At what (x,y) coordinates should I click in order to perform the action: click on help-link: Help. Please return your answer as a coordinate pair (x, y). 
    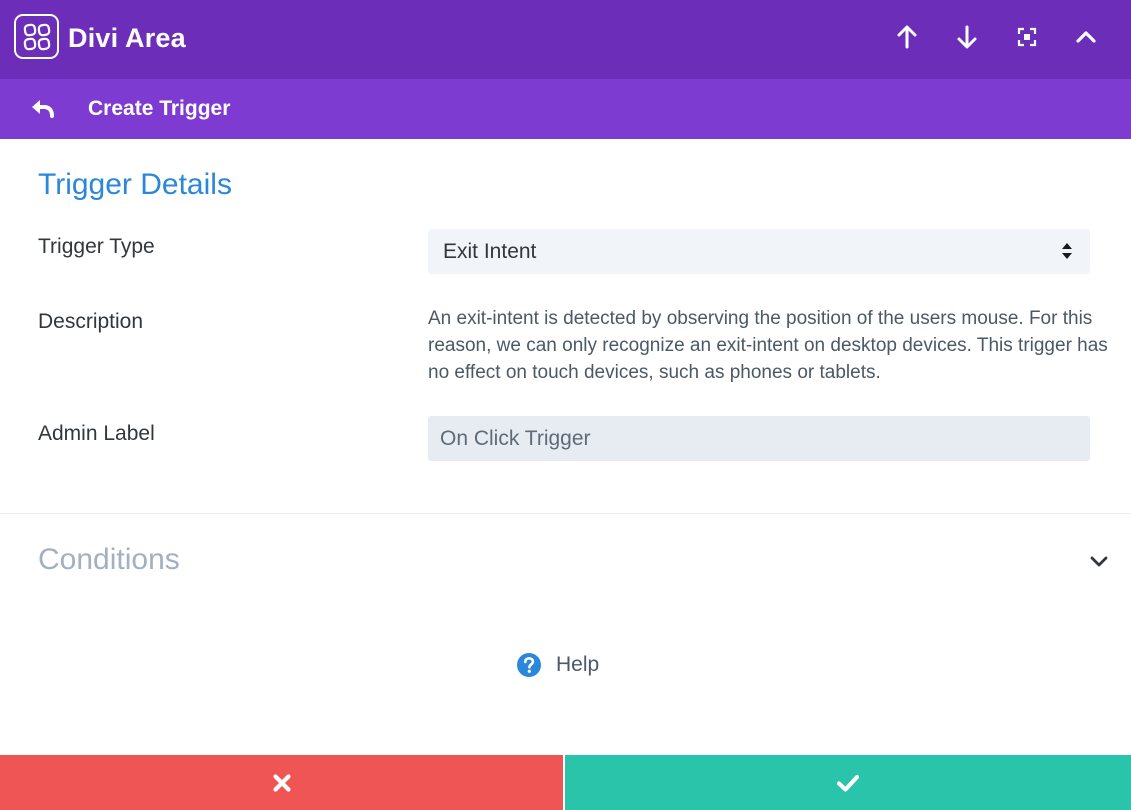
    Looking at the image, I should click on (557, 665).